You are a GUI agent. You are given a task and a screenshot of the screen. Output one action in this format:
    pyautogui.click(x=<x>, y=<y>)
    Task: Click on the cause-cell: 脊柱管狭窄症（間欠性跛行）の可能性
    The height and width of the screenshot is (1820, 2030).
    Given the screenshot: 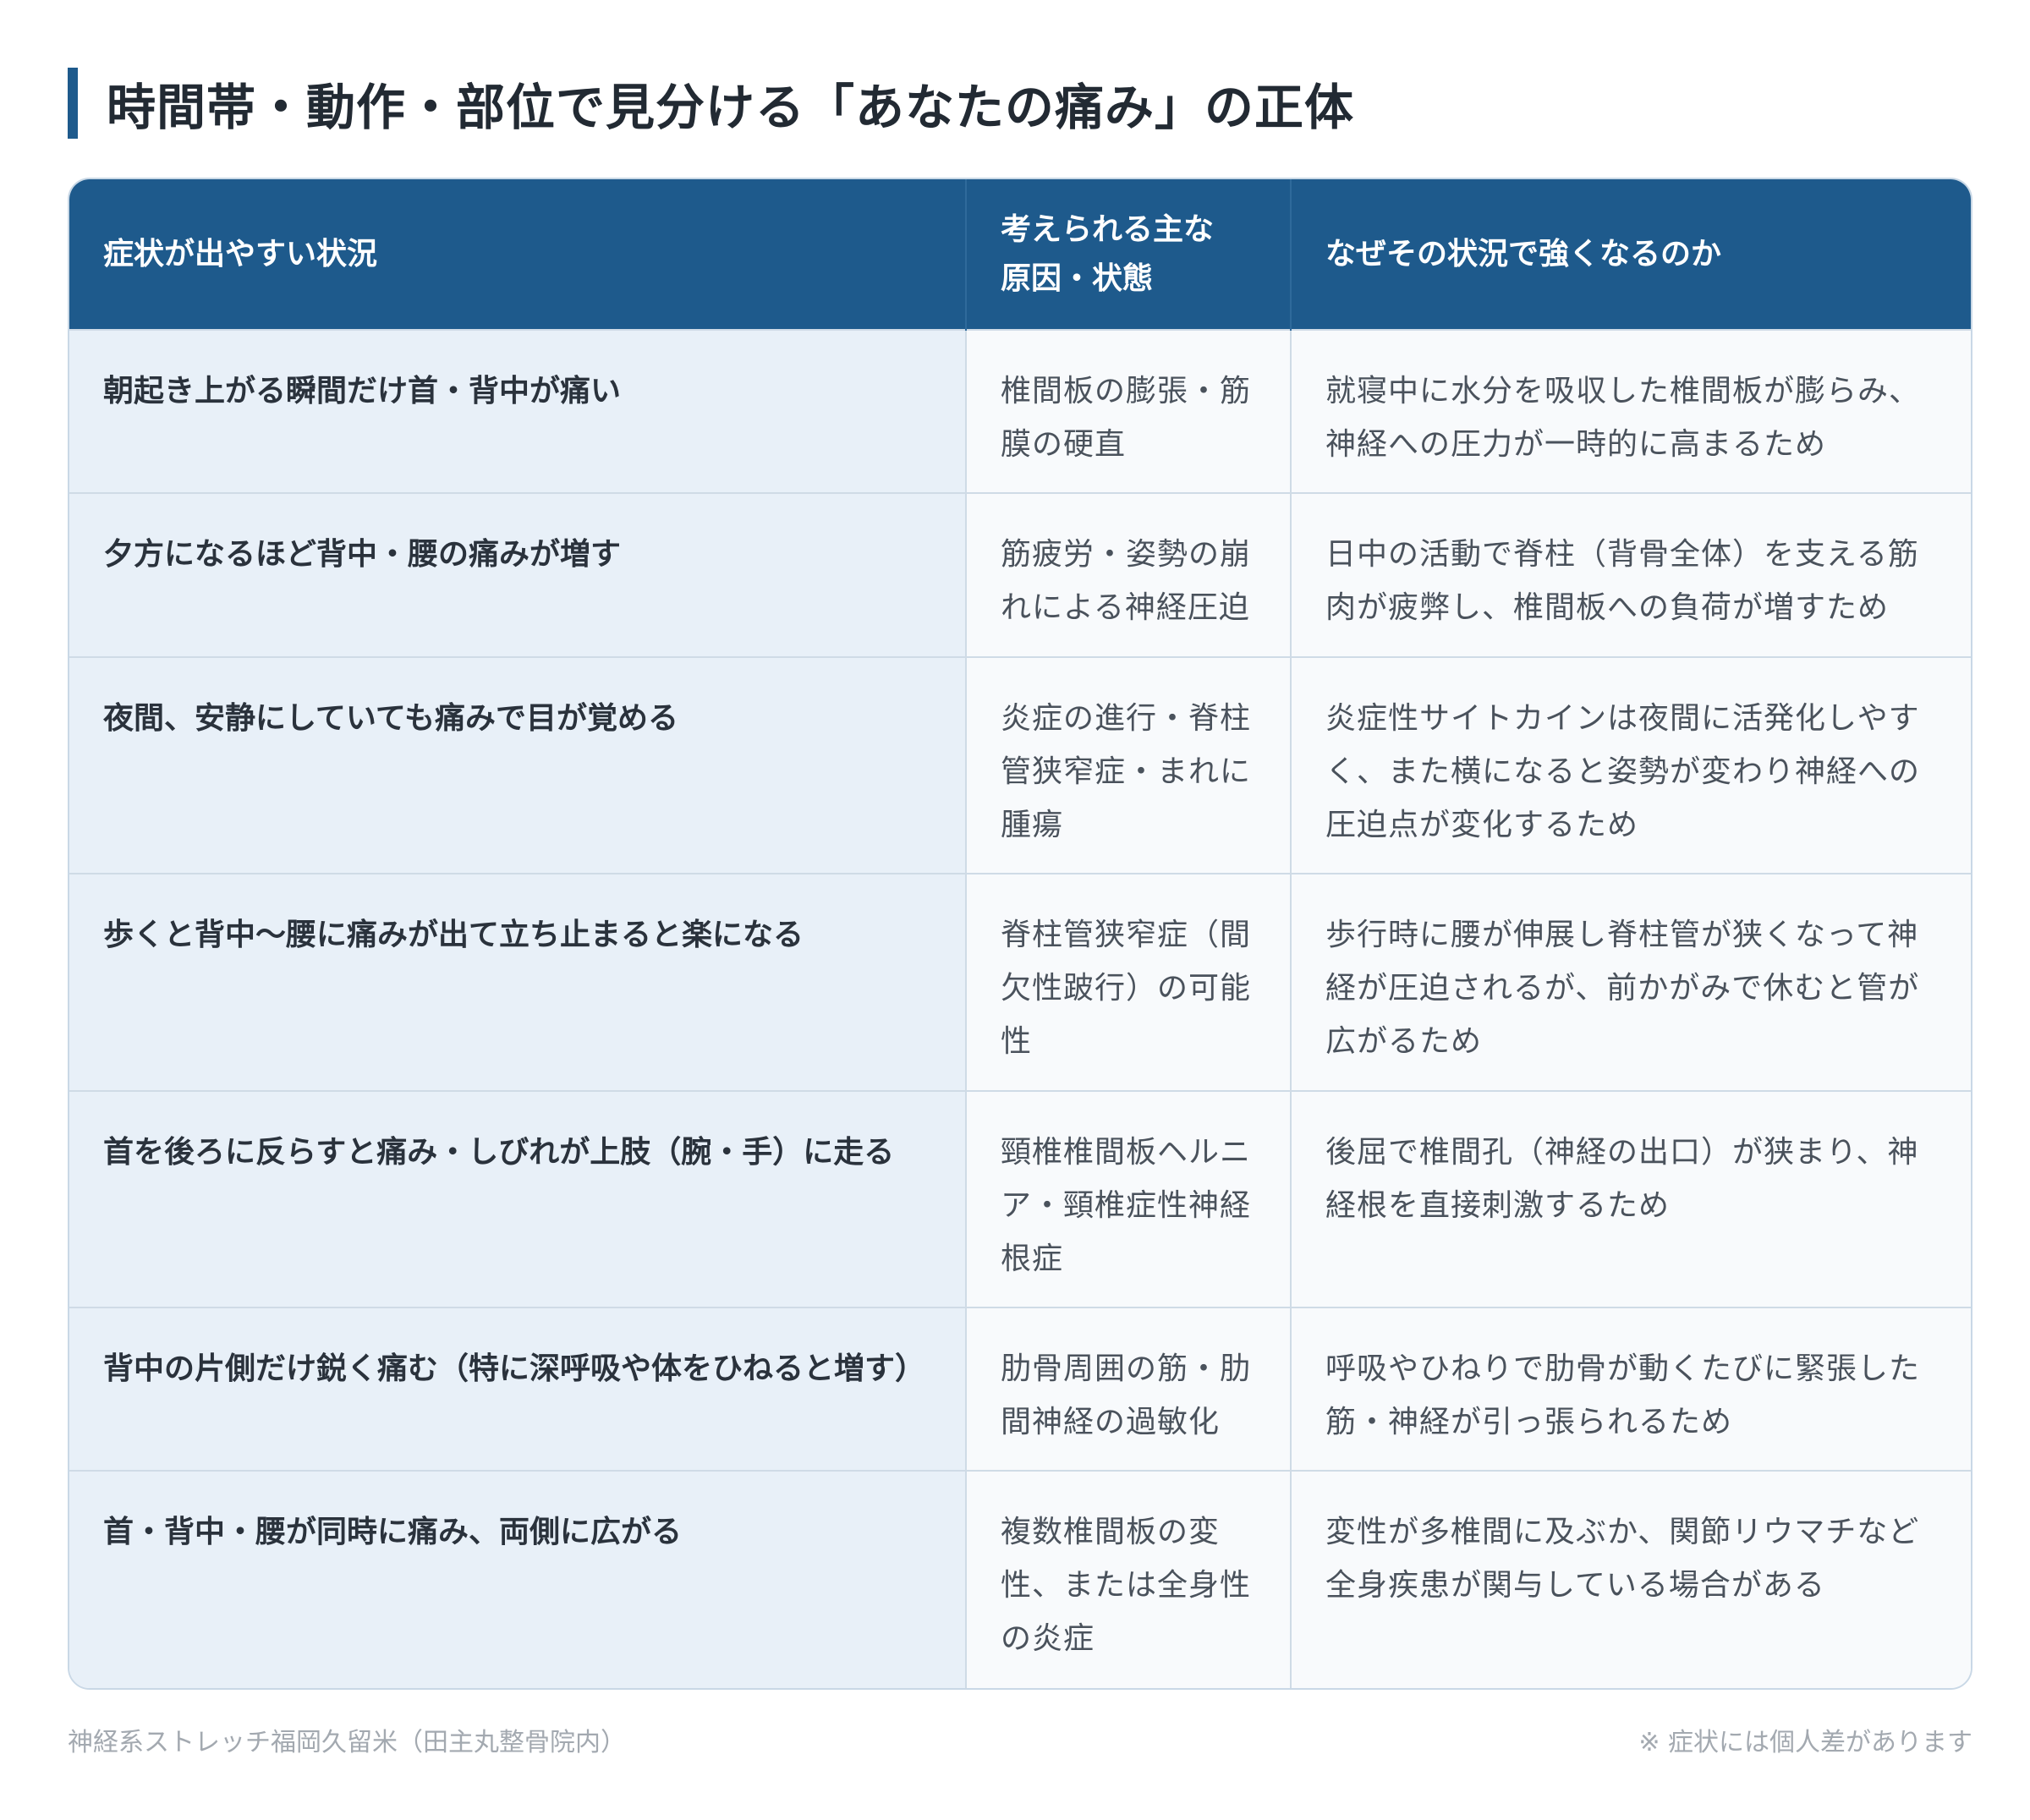 What is the action you would take?
    pyautogui.click(x=1129, y=982)
    